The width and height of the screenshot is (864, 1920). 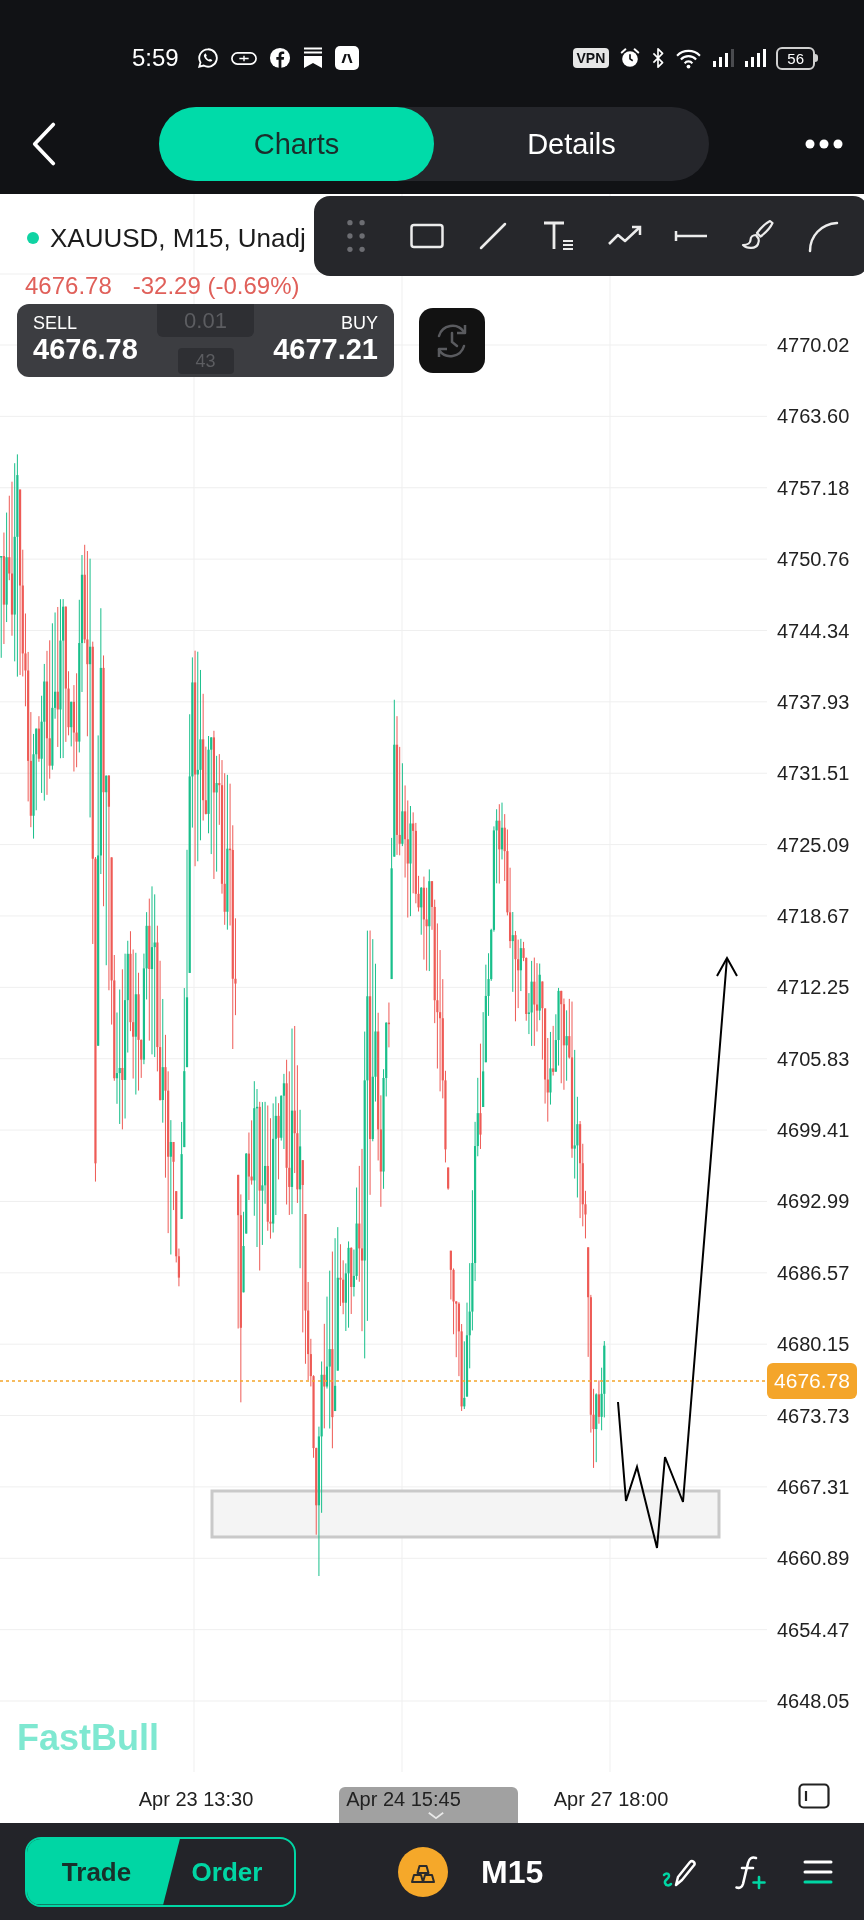 I want to click on logo-text: FastBull, so click(x=88, y=1738).